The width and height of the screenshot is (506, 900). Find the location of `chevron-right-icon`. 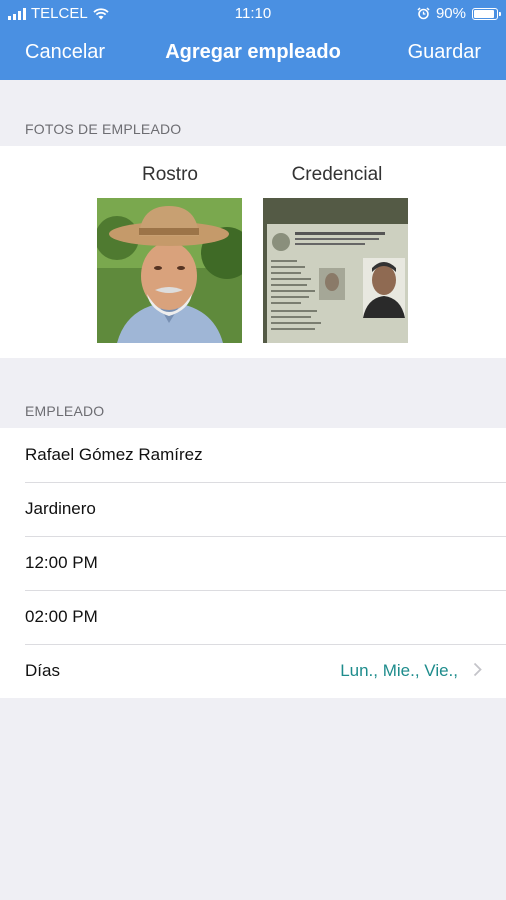

chevron-right-icon is located at coordinates (477, 669).